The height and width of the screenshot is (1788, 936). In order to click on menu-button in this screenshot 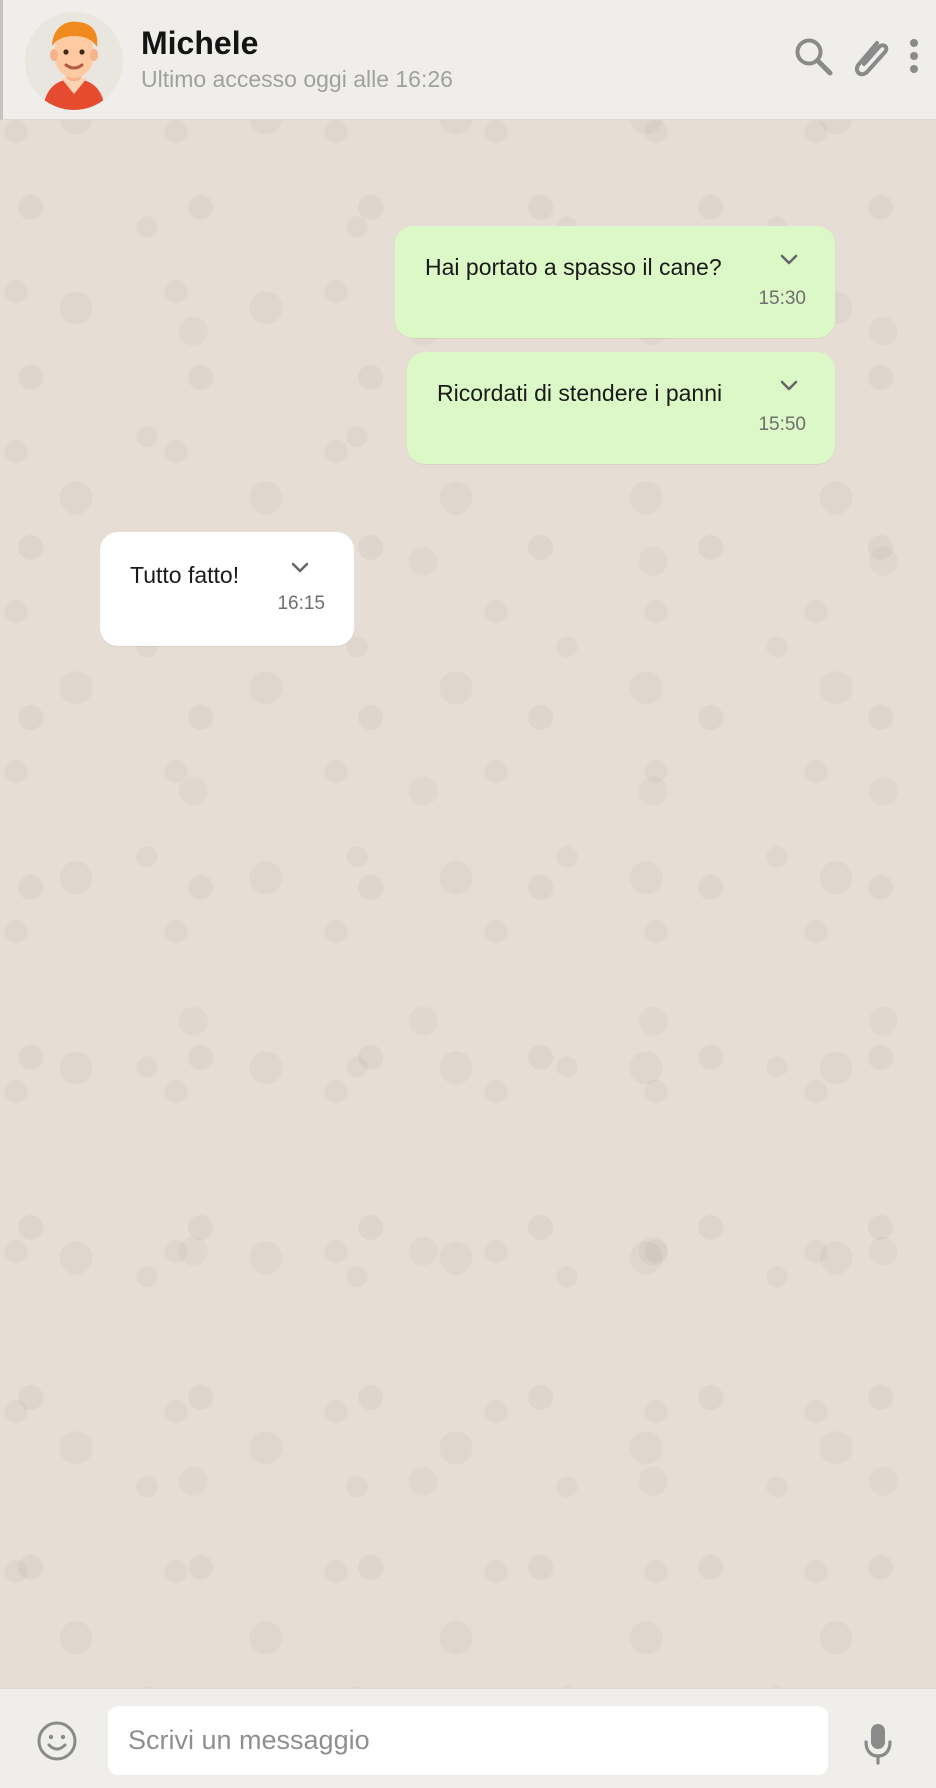, I will do `click(913, 56)`.